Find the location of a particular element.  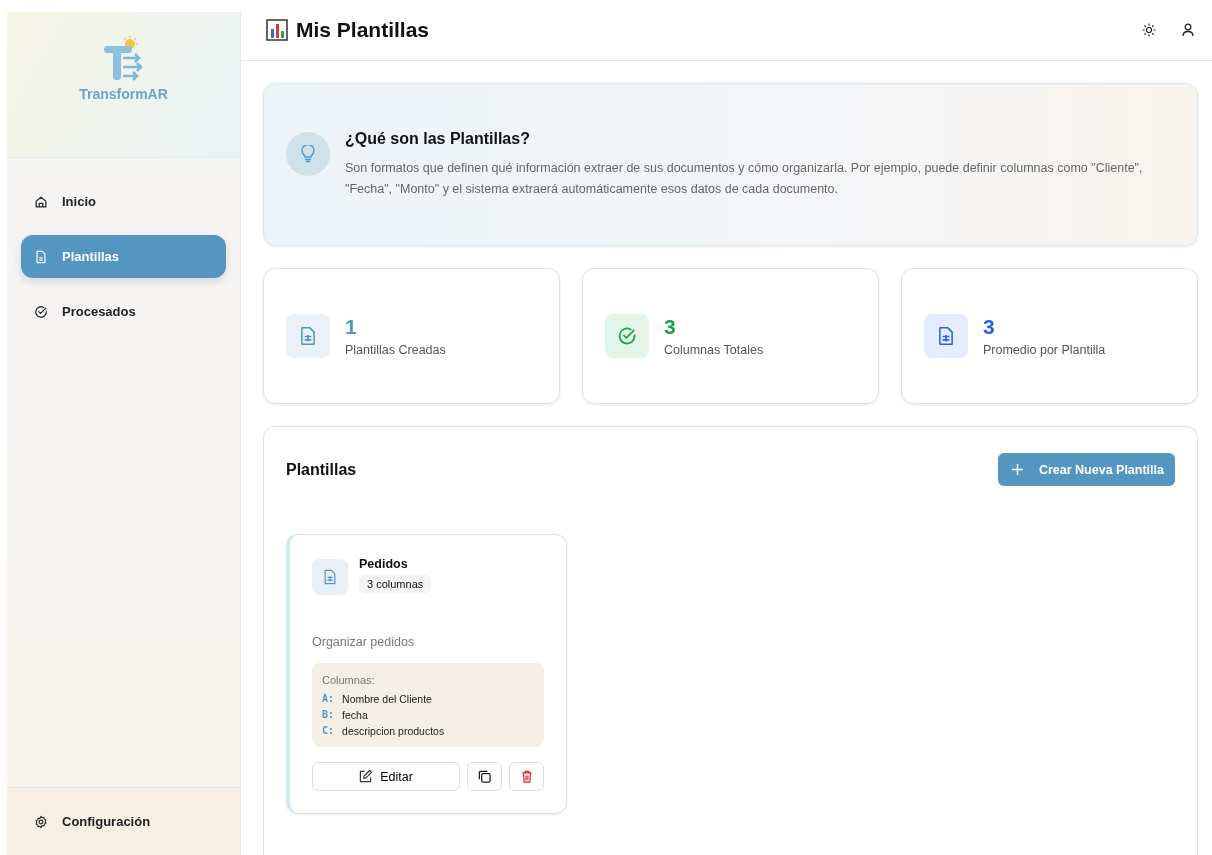

nav-item: Procesados is located at coordinates (123, 311).